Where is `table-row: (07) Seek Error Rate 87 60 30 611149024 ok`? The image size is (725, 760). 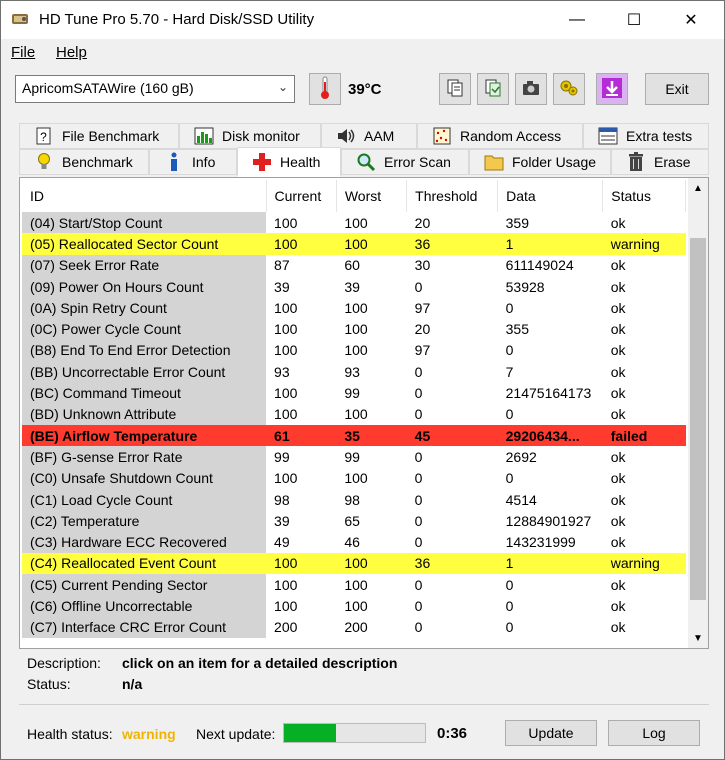
table-row: (07) Seek Error Rate 87 60 30 611149024 ok is located at coordinates (354, 265).